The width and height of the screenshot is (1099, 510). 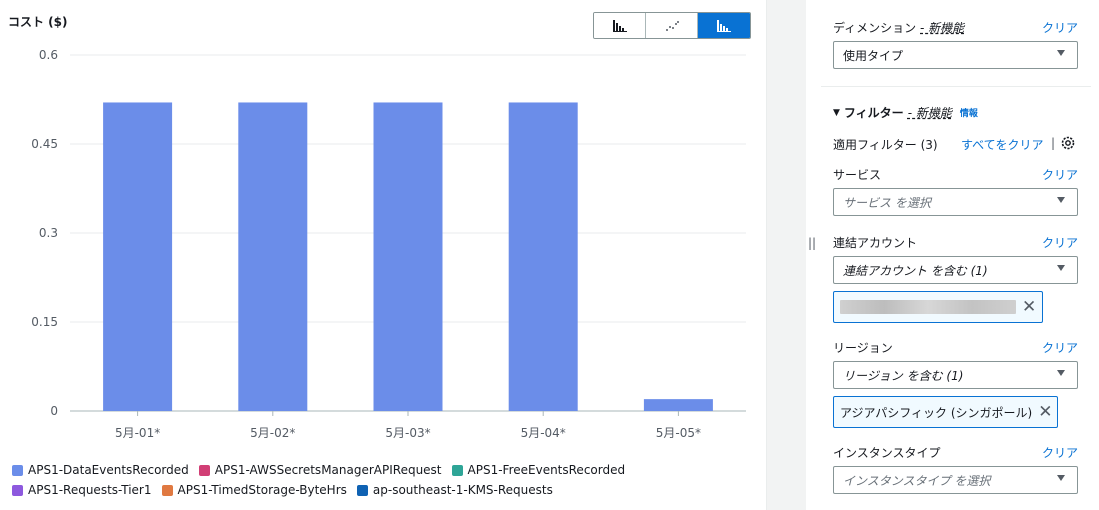 I want to click on instance-type-label: インスタンスタイプ, so click(x=887, y=453).